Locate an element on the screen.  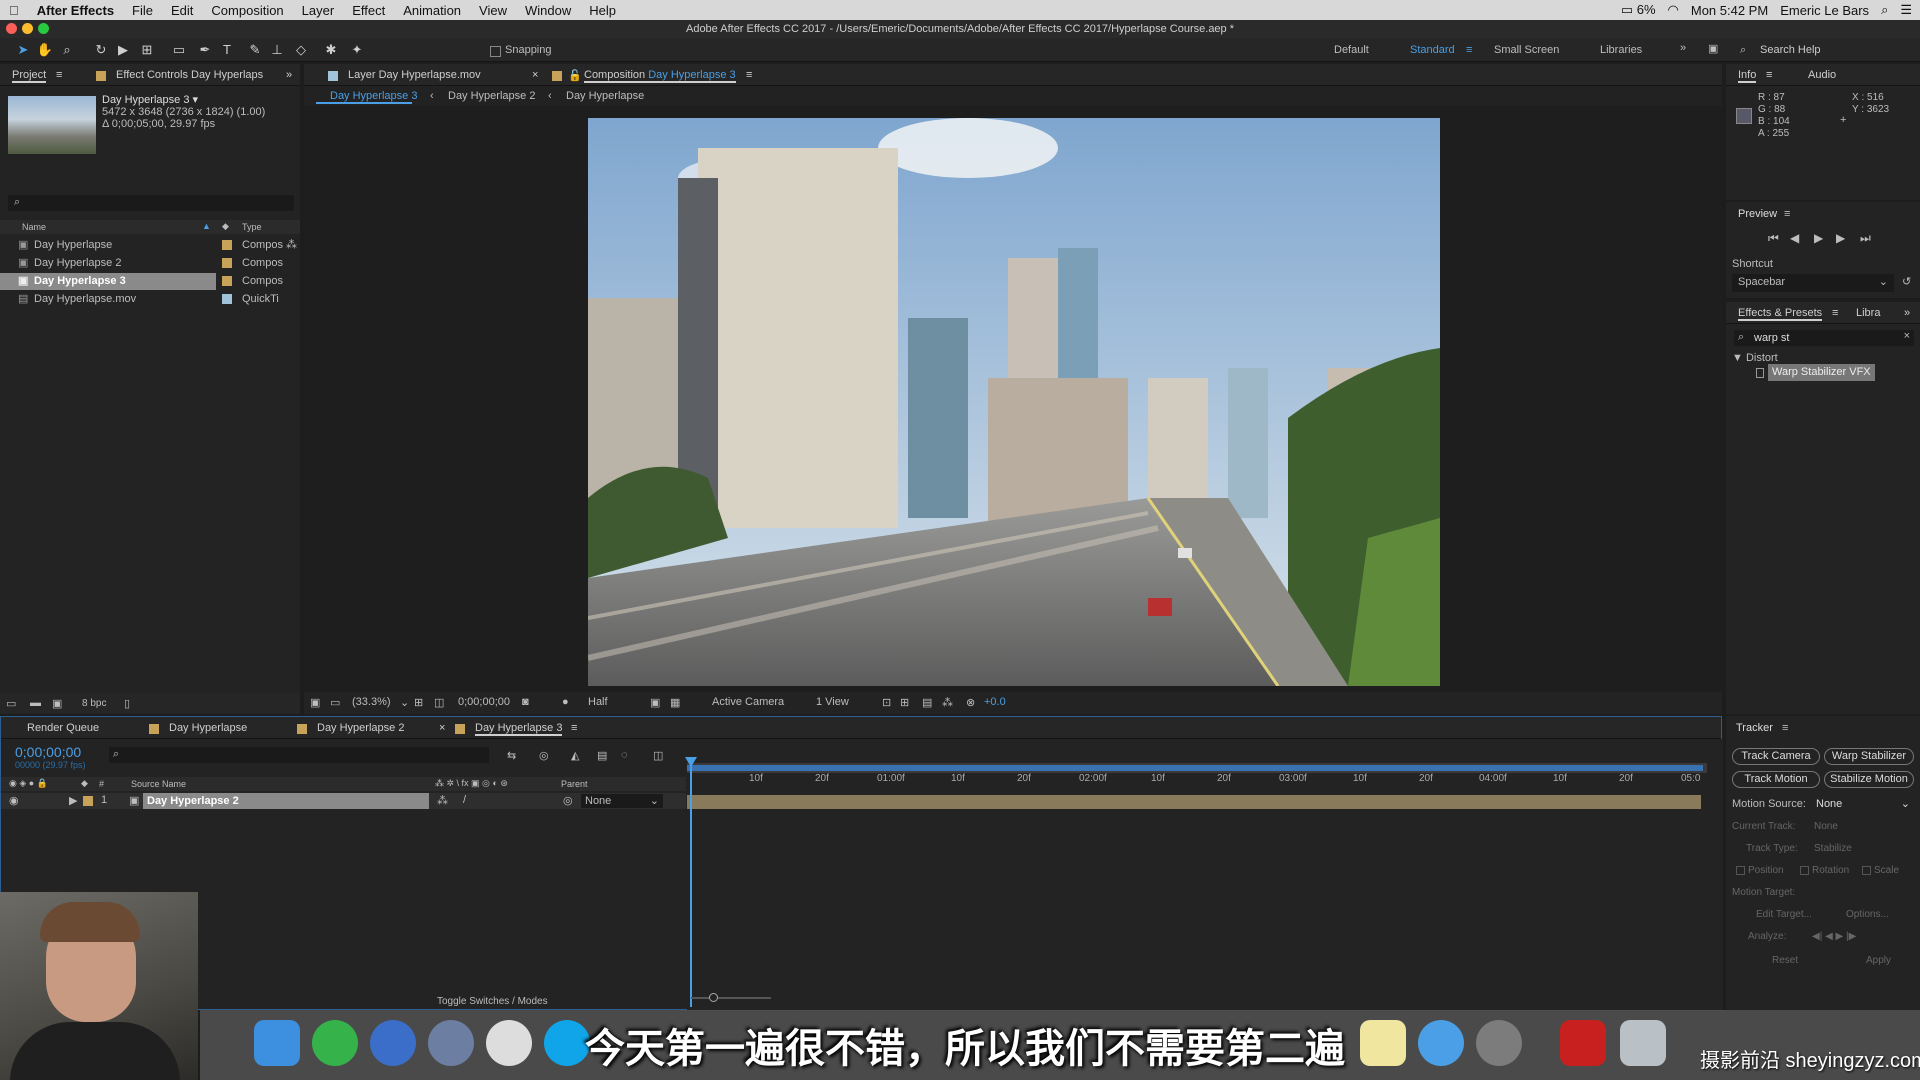
trash-icon: ▯ is located at coordinates (127, 703).